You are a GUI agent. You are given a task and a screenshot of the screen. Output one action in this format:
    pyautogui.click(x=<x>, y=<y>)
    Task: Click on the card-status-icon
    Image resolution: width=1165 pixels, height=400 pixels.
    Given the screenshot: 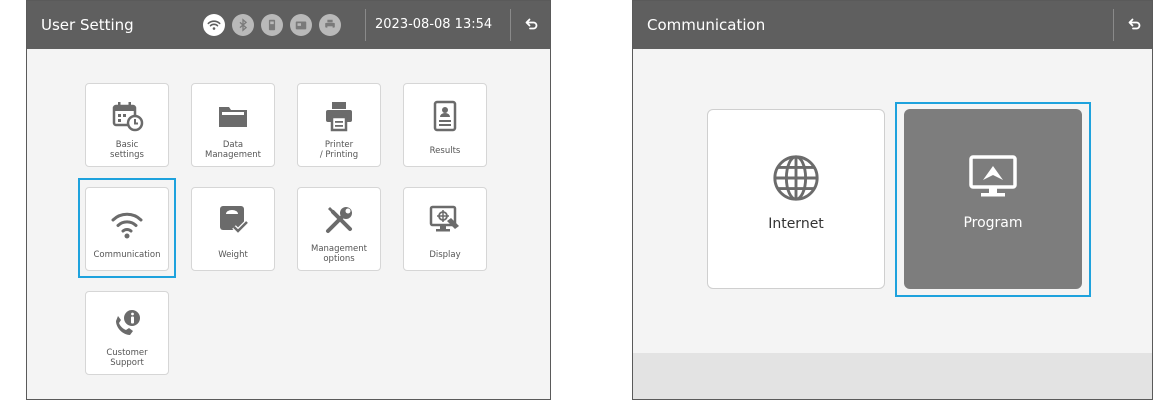 What is the action you would take?
    pyautogui.click(x=301, y=25)
    